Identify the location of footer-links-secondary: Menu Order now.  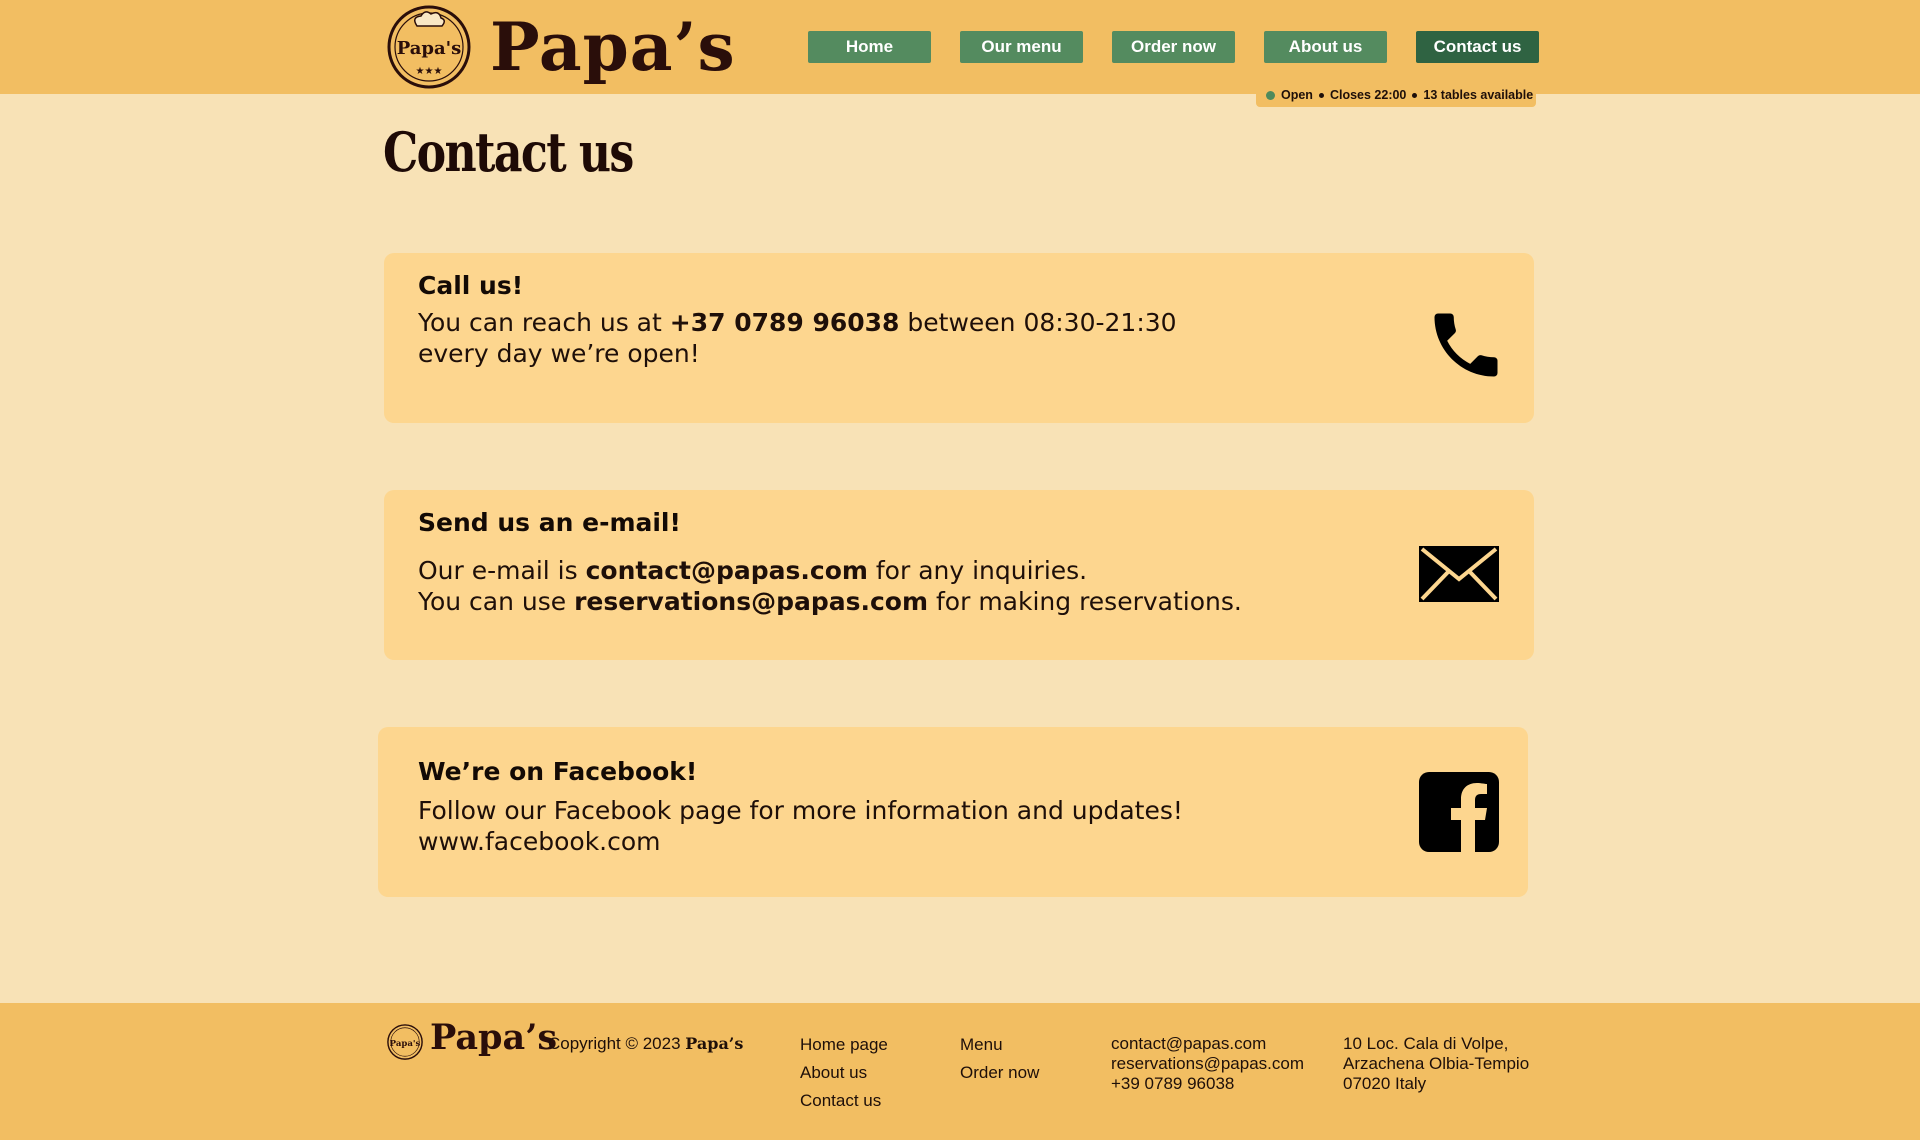
(999, 1059).